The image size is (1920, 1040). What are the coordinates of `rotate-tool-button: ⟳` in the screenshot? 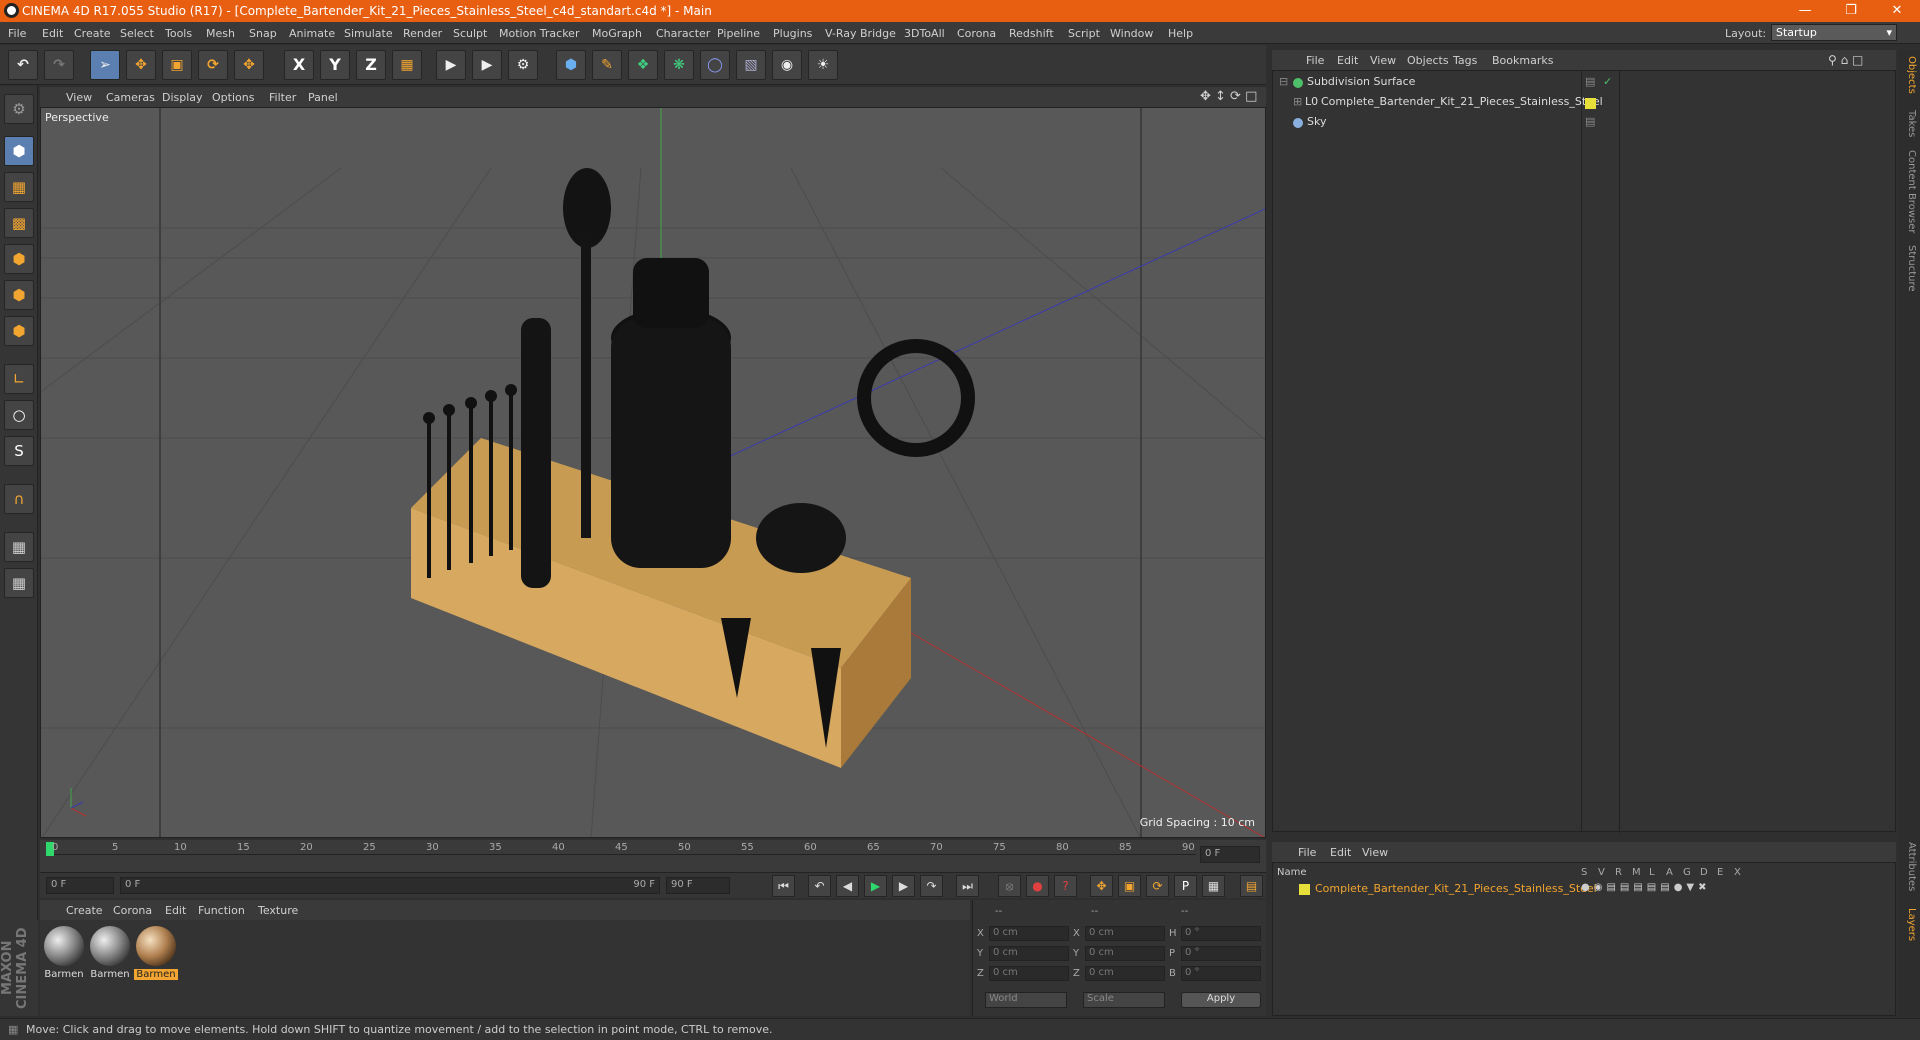 It's located at (213, 65).